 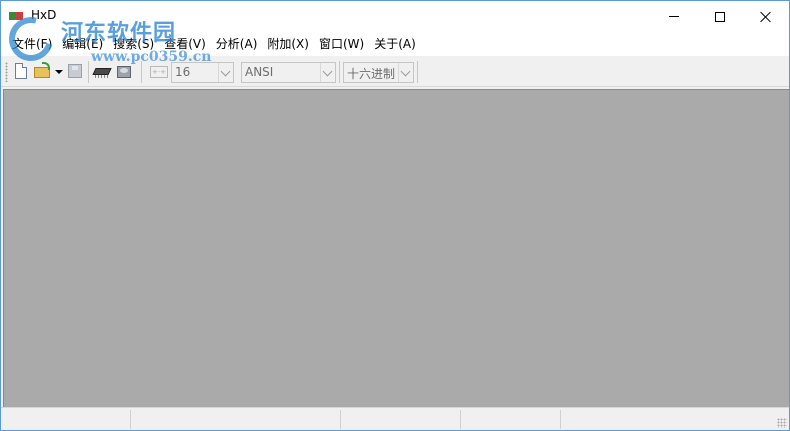 I want to click on maximize-button, so click(x=720, y=16).